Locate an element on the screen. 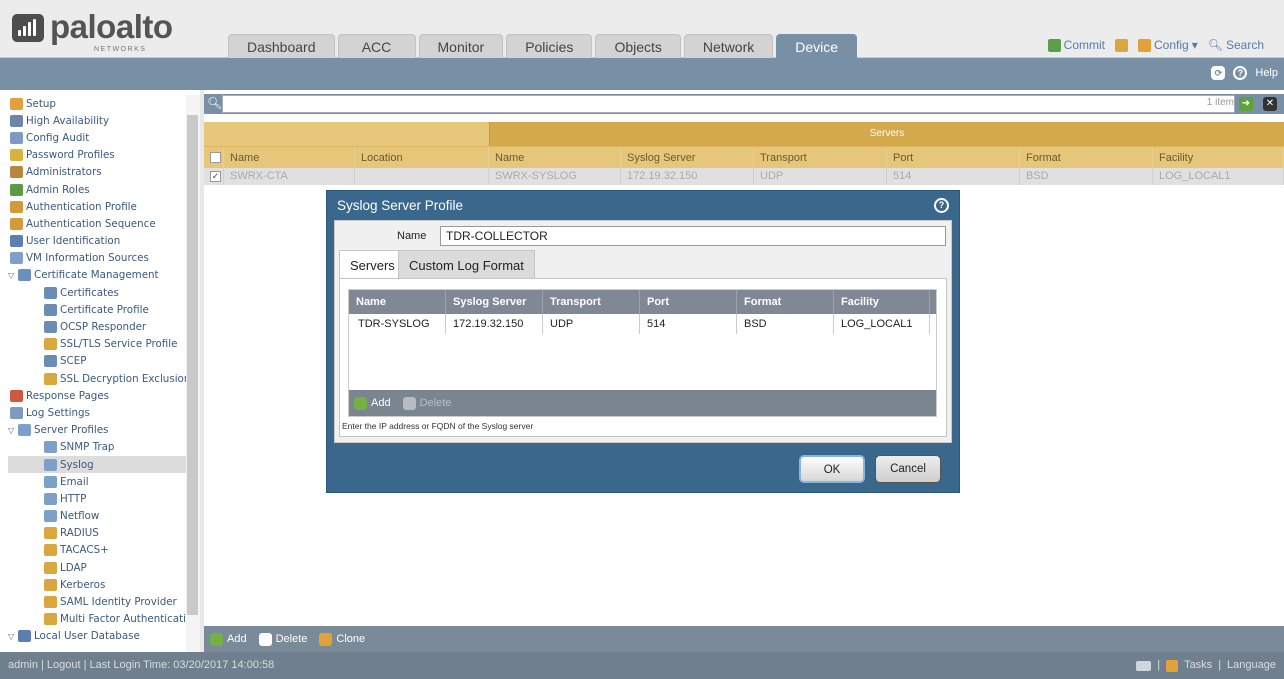  tab-acc: ACC is located at coordinates (376, 46).